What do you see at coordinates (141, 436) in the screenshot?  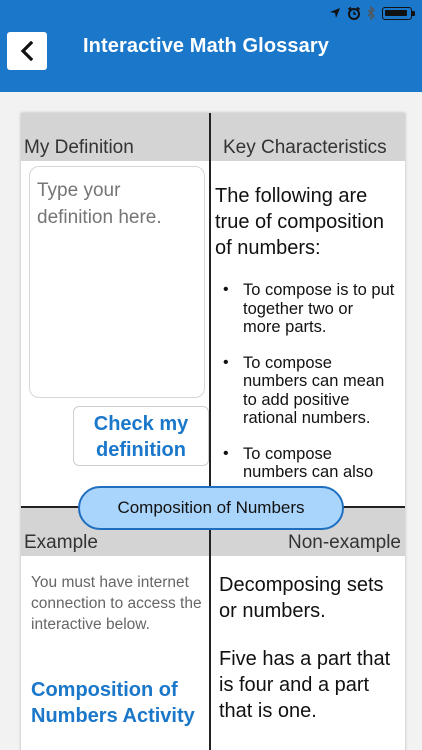 I see `check-definition-button: Check my definition` at bounding box center [141, 436].